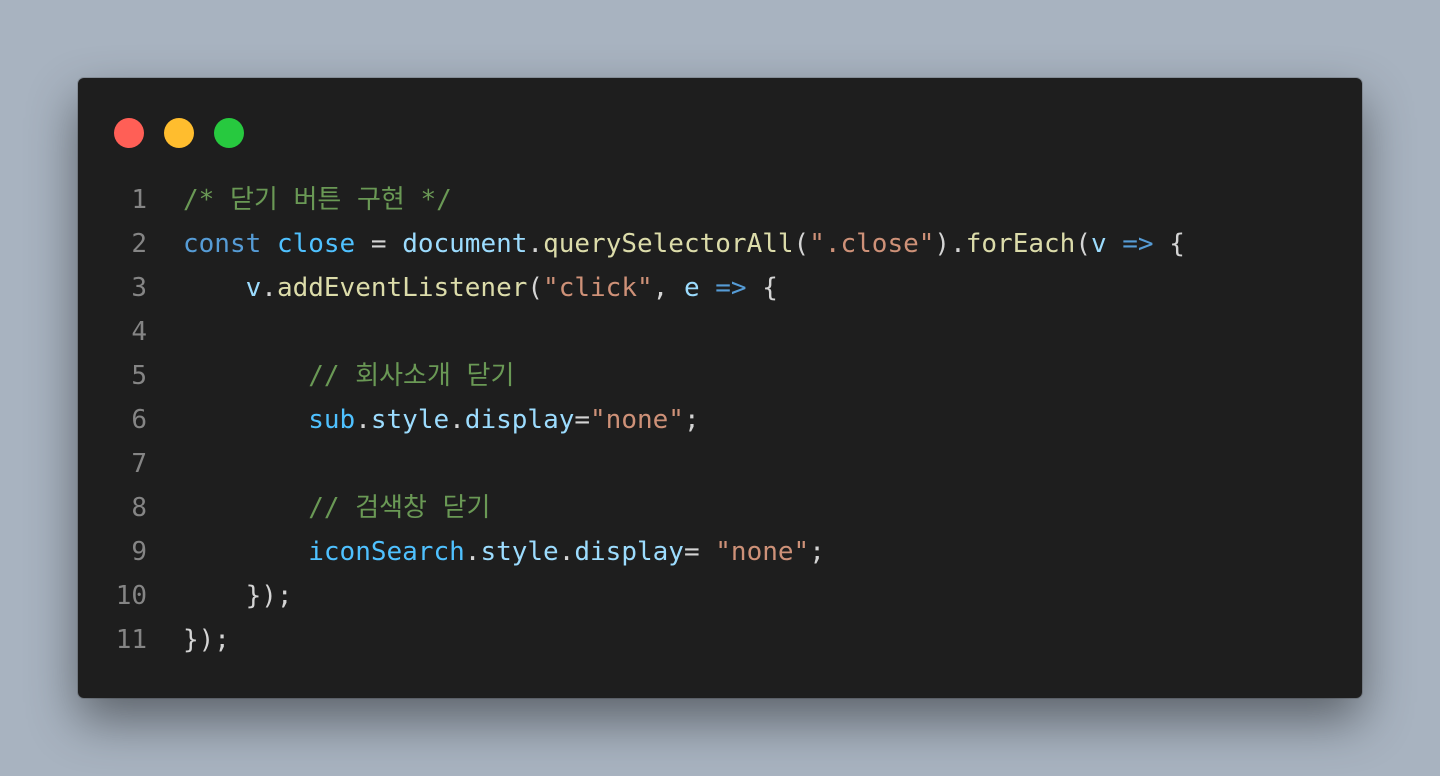  Describe the element at coordinates (399, 508) in the screenshot. I see `code-token: // 검색창 닫기` at that location.